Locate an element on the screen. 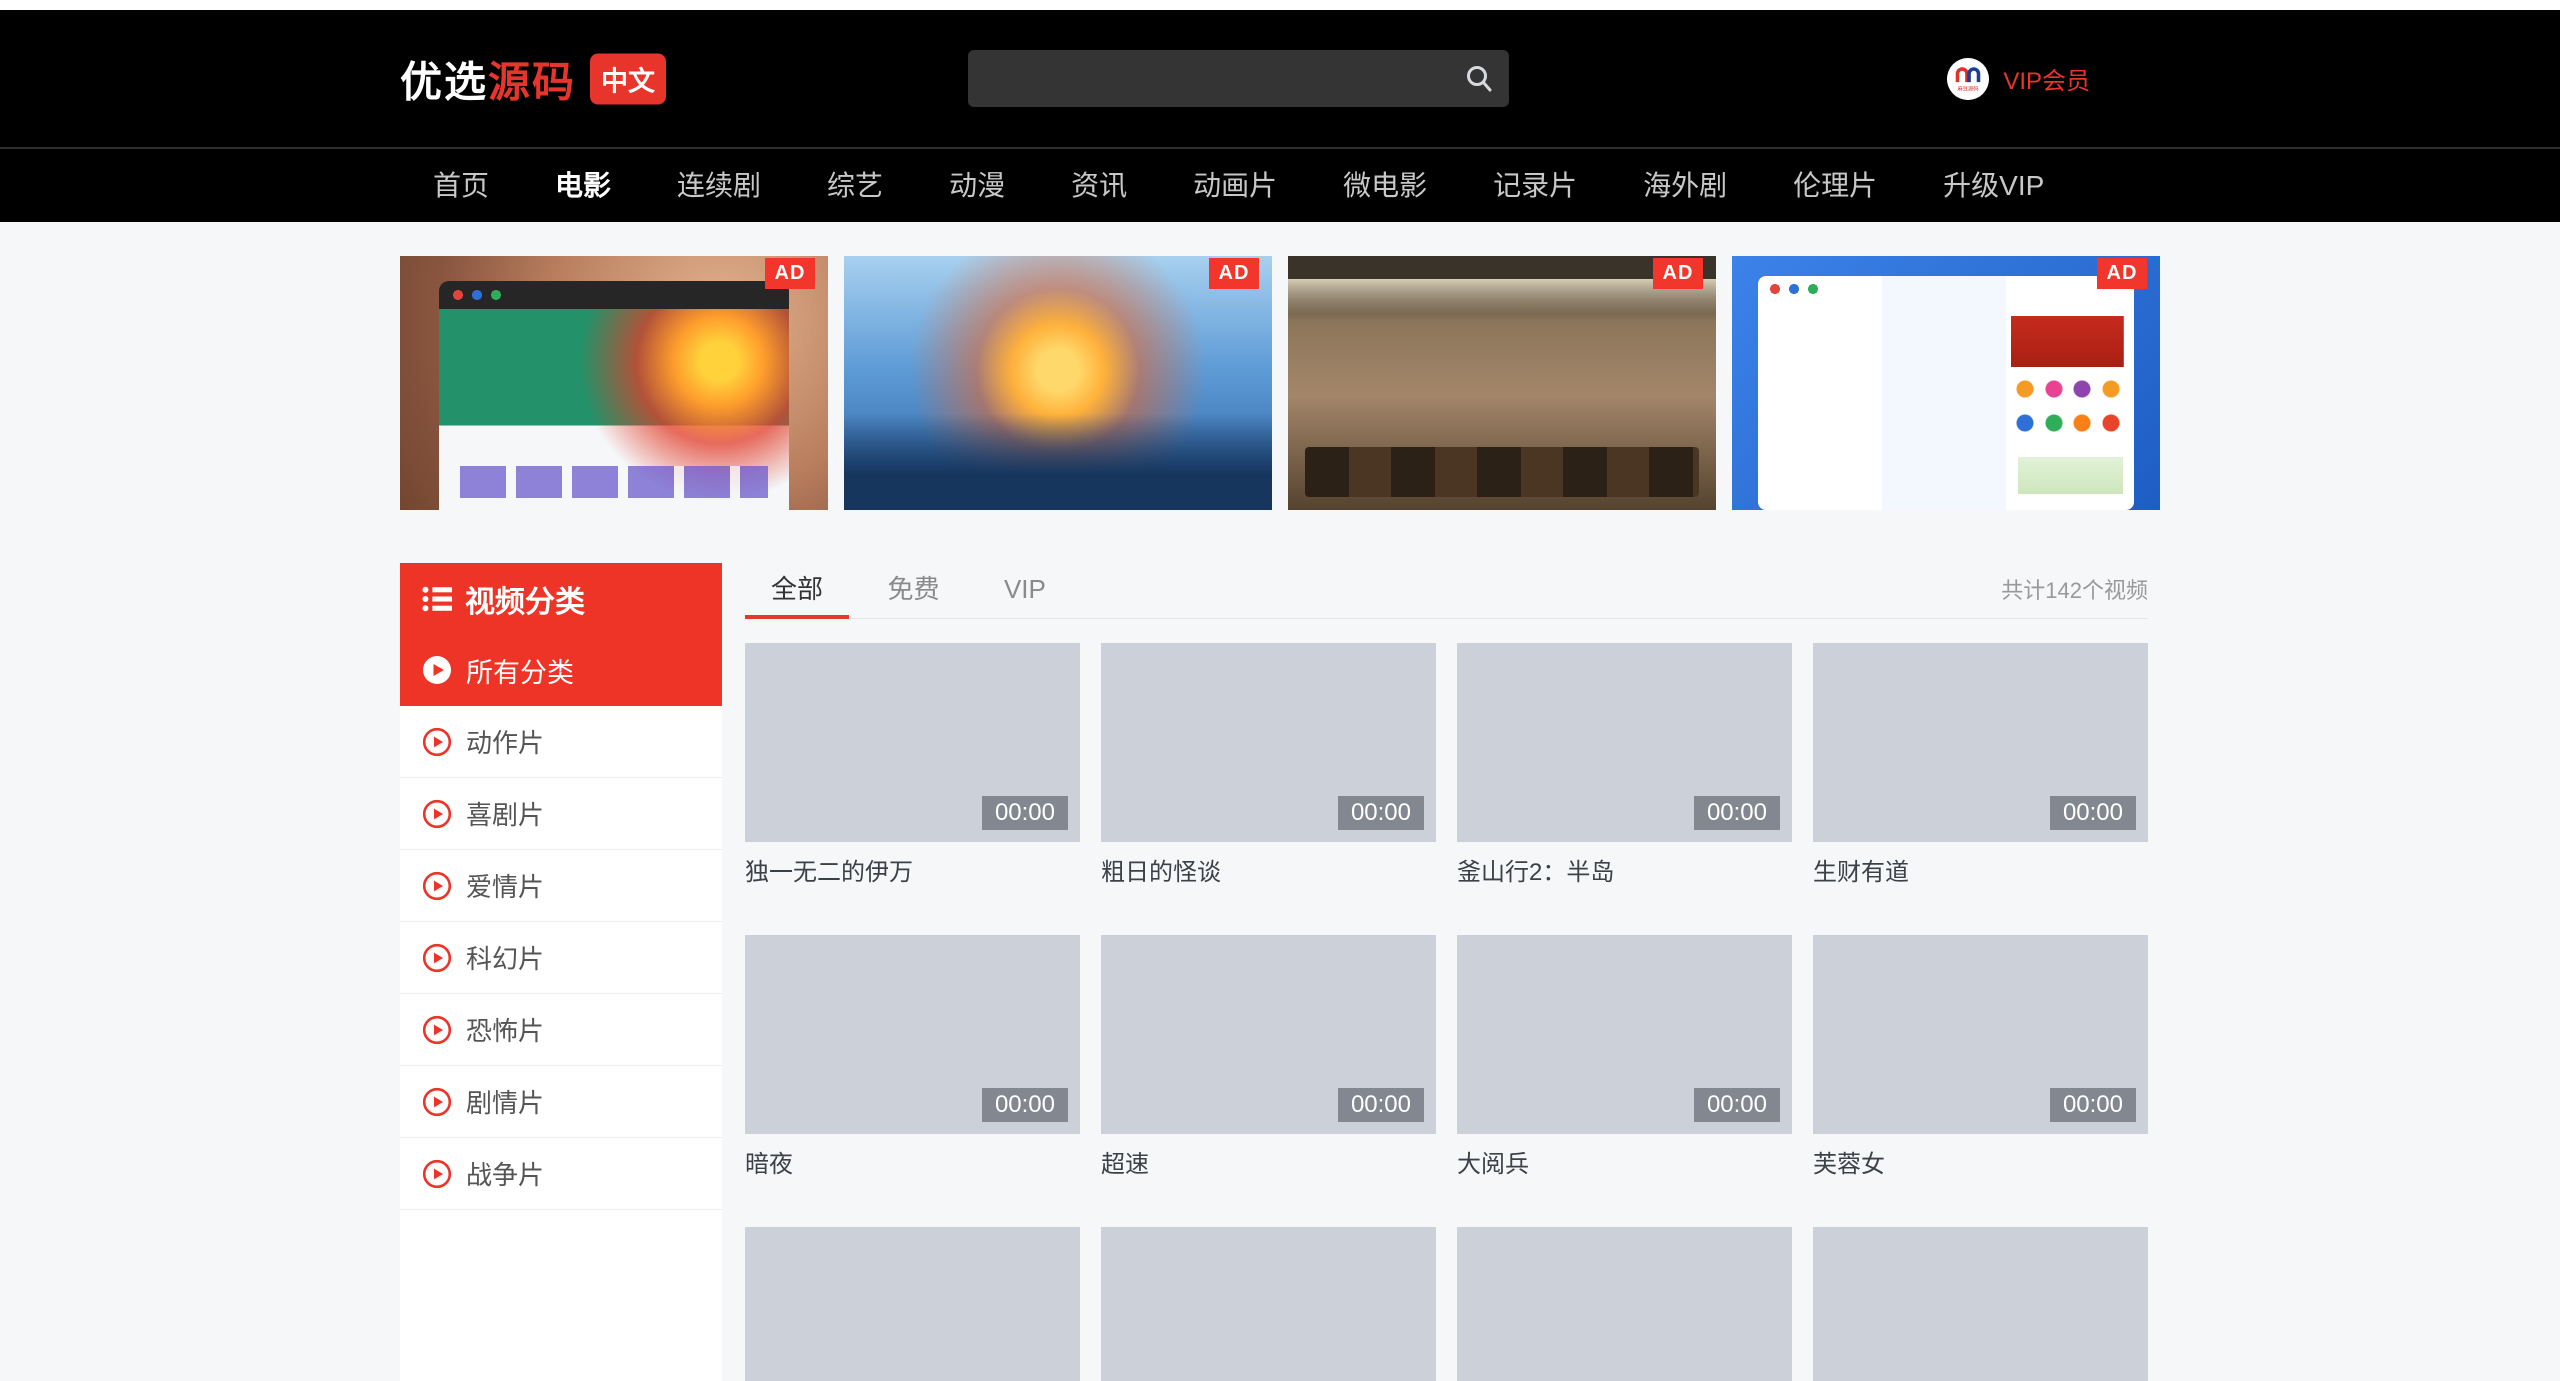 Image resolution: width=2560 pixels, height=1381 pixels. sidebar-item: 战争片 is located at coordinates (561, 1174).